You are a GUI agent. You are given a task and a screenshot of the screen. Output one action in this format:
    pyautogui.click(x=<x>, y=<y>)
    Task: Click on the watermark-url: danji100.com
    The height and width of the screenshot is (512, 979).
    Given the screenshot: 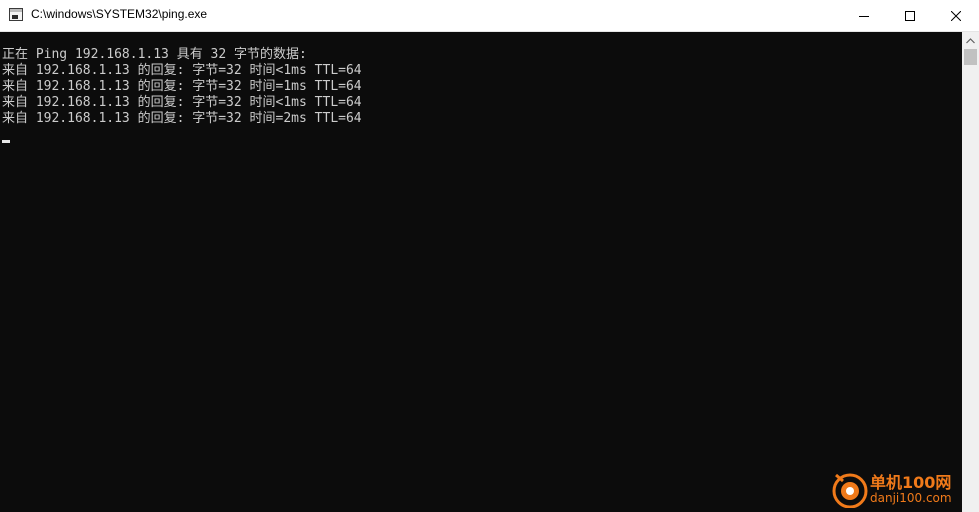 What is the action you would take?
    pyautogui.click(x=911, y=498)
    